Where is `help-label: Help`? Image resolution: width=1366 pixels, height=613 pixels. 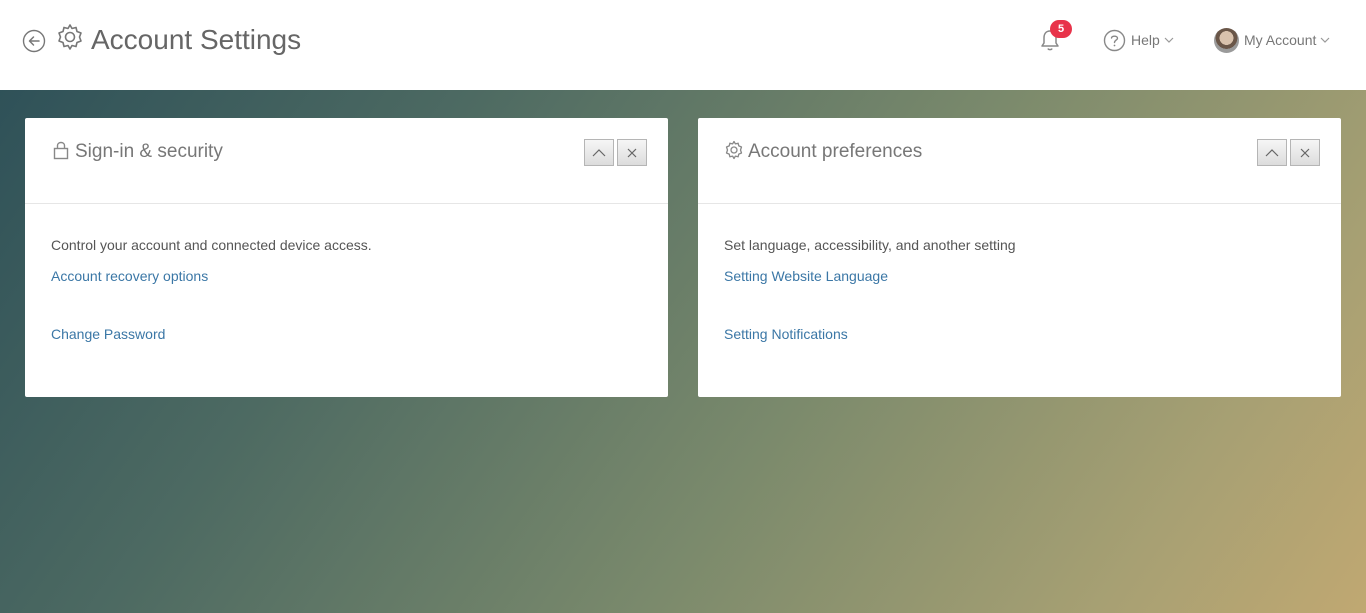 help-label: Help is located at coordinates (1145, 40).